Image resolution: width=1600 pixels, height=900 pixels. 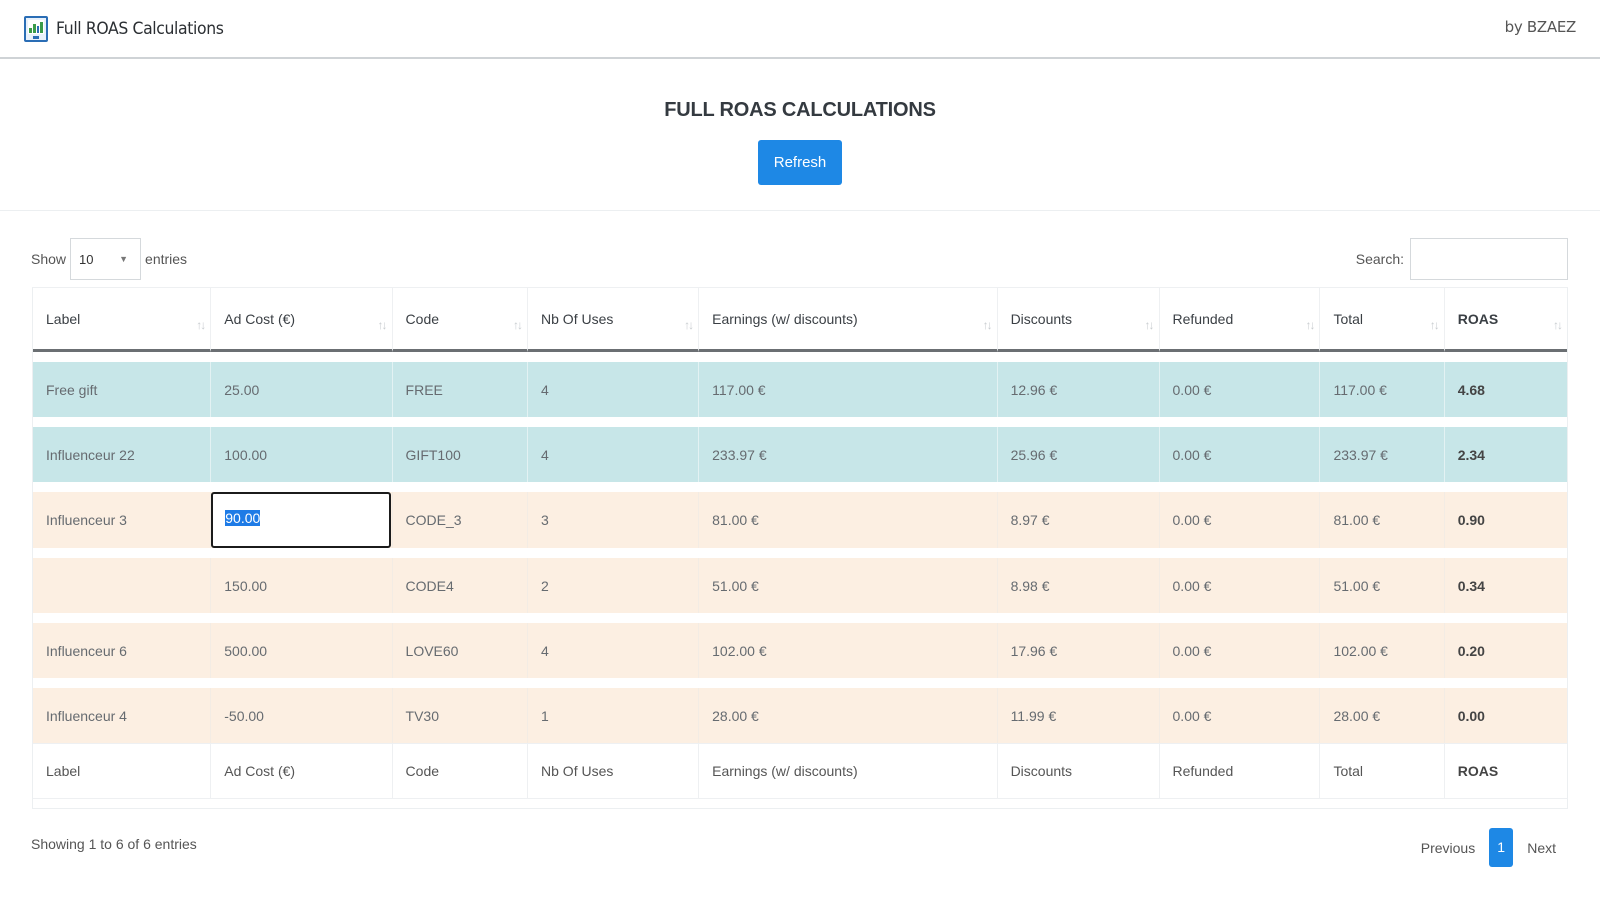 What do you see at coordinates (1382, 389) in the screenshot?
I see `cell-total: 117.00 €` at bounding box center [1382, 389].